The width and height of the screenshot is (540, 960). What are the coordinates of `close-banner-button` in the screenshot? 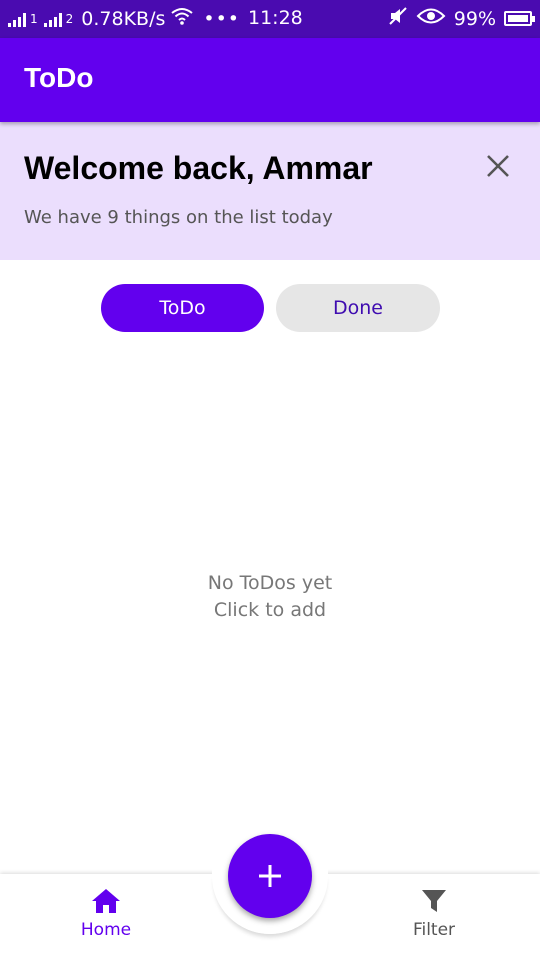 It's located at (498, 166).